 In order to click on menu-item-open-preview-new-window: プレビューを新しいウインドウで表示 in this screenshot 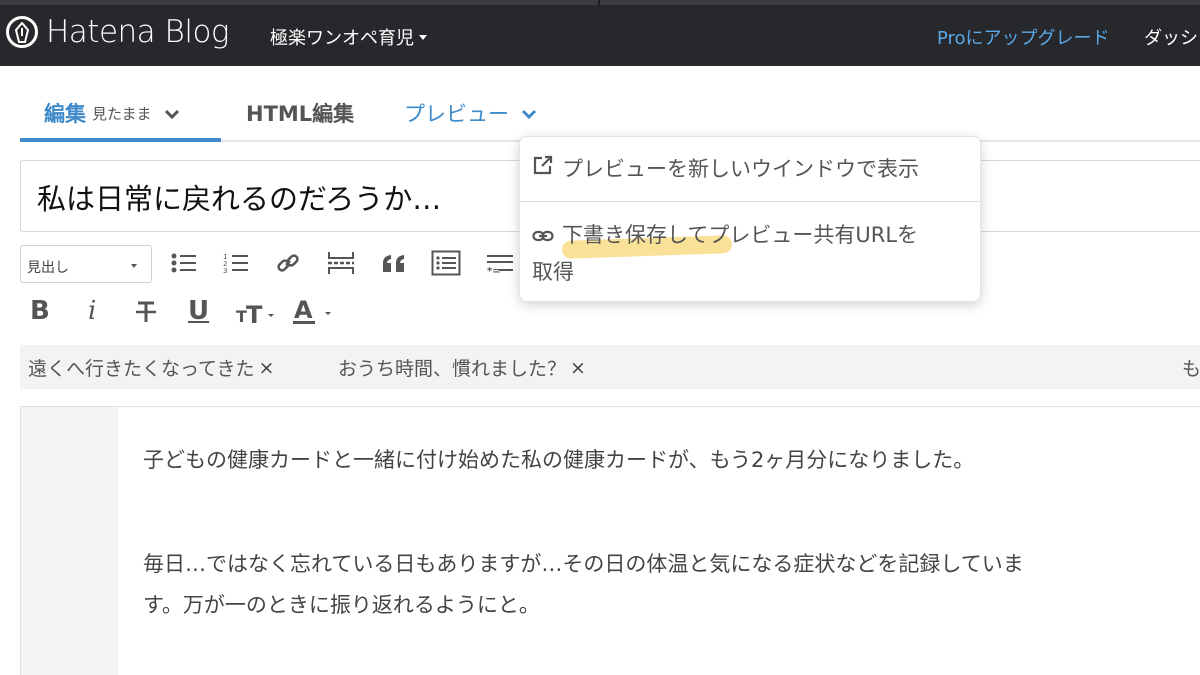, I will do `click(725, 169)`.